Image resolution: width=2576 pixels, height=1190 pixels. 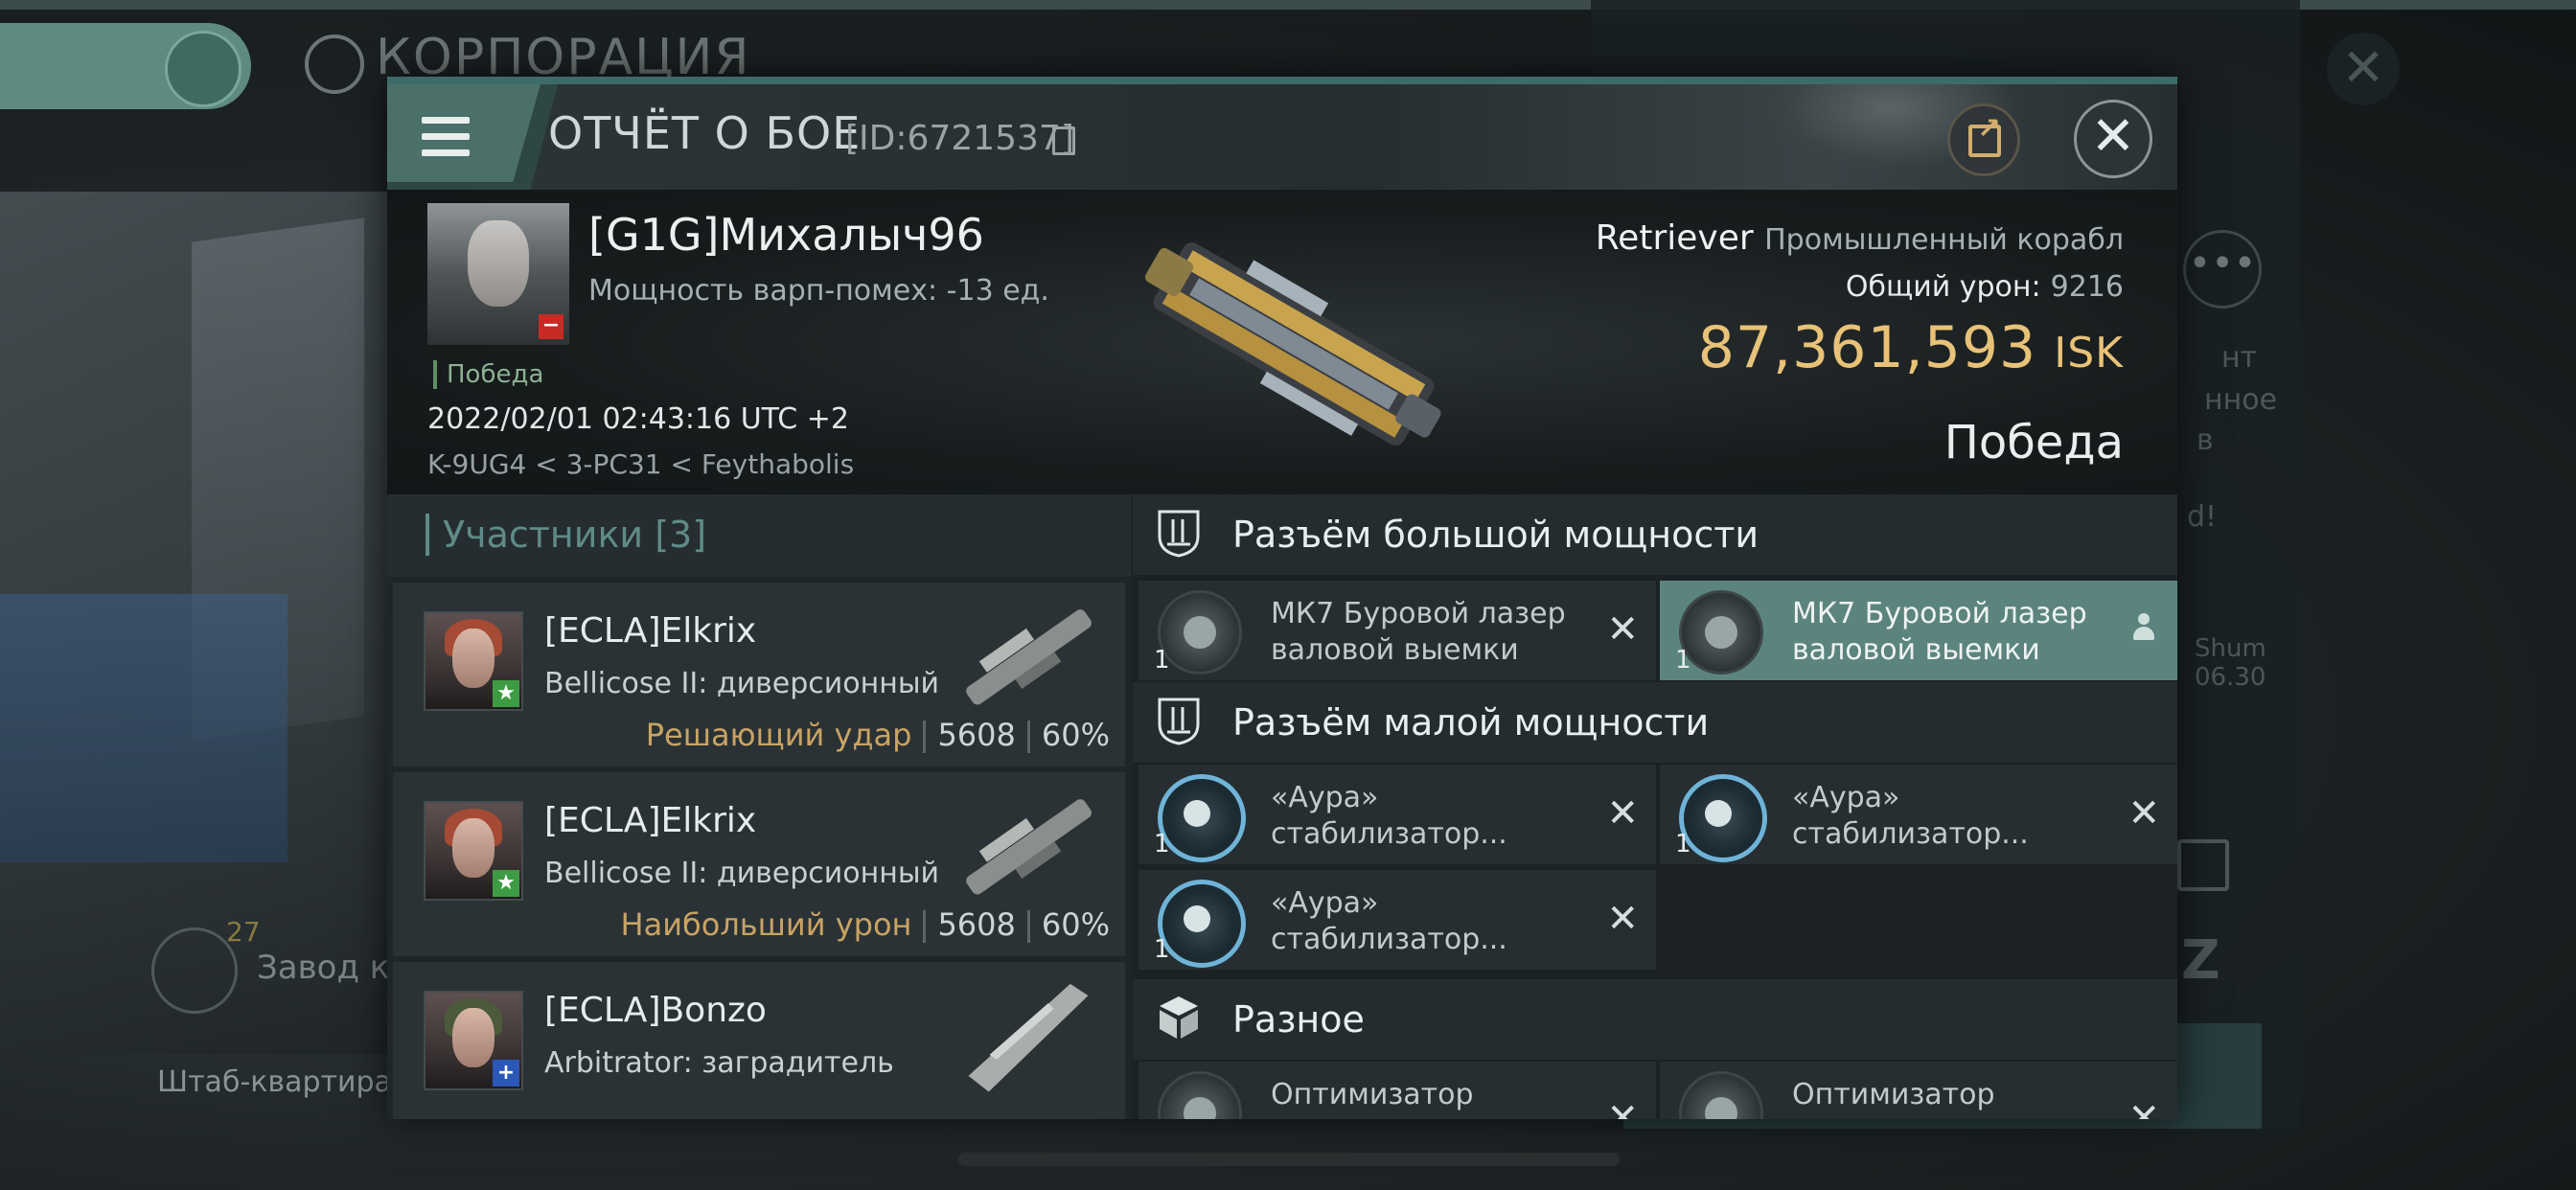 I want to click on participant-row: + [ECLA]Bonzo Arbitrator: заградитель, so click(x=759, y=1040).